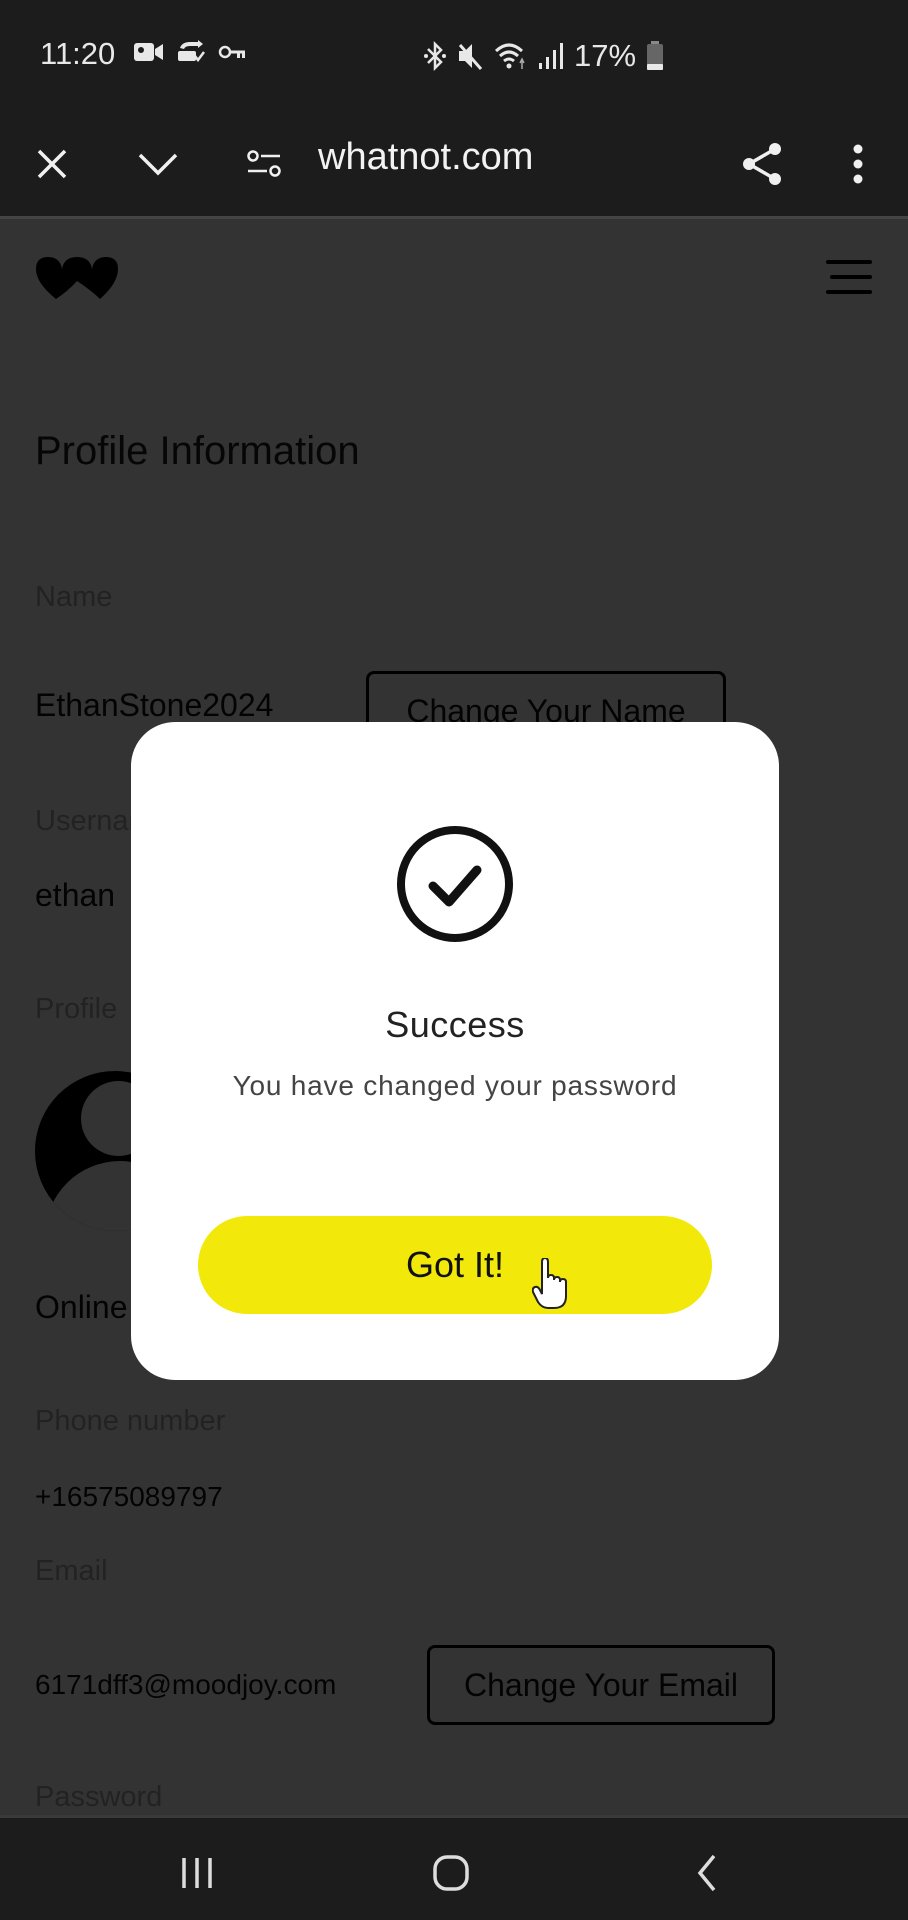  I want to click on status-bar: 11:20 17%, so click(454, 56).